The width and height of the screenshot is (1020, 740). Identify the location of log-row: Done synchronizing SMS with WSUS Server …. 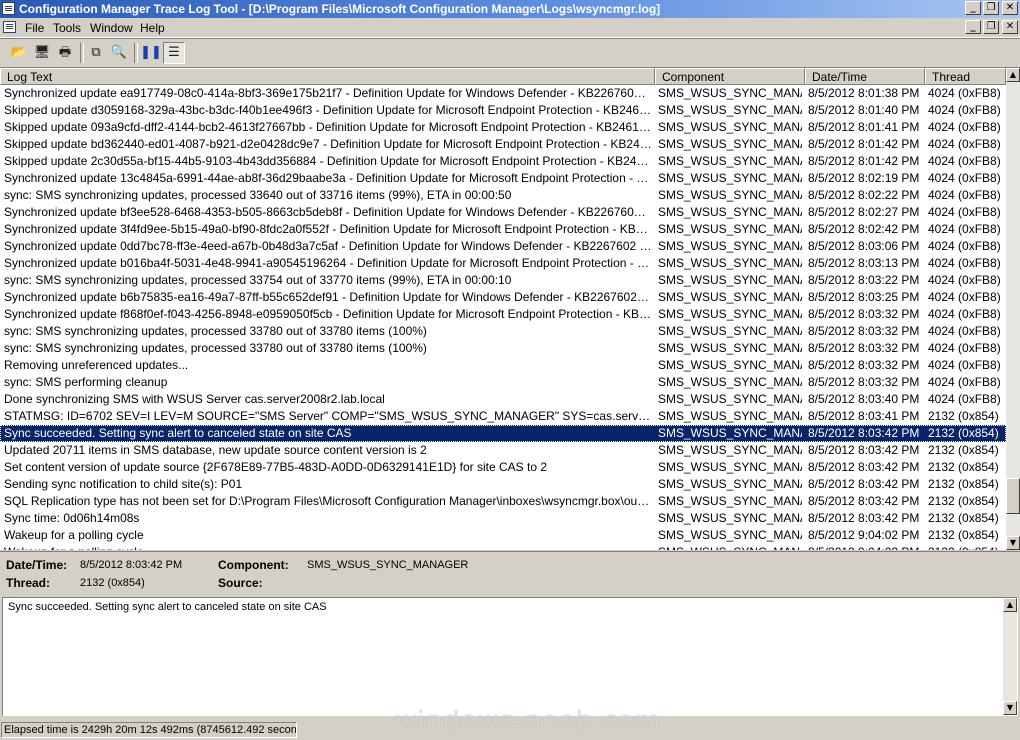
(503, 399).